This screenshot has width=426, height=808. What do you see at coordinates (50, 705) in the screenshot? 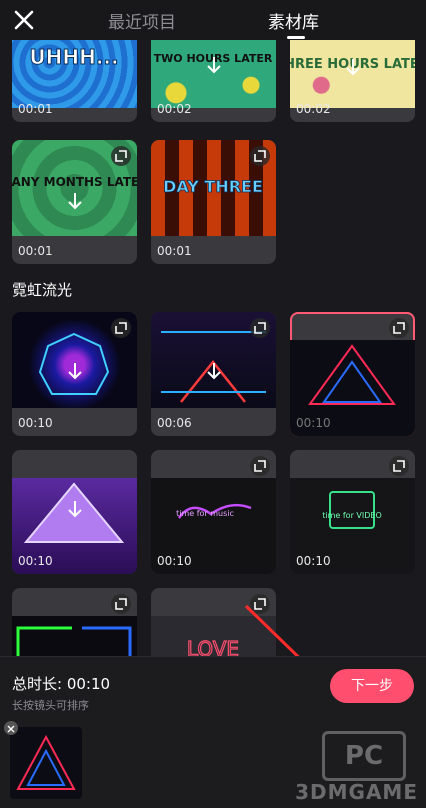
I see `sort-hint: 长按镜头可排序` at bounding box center [50, 705].